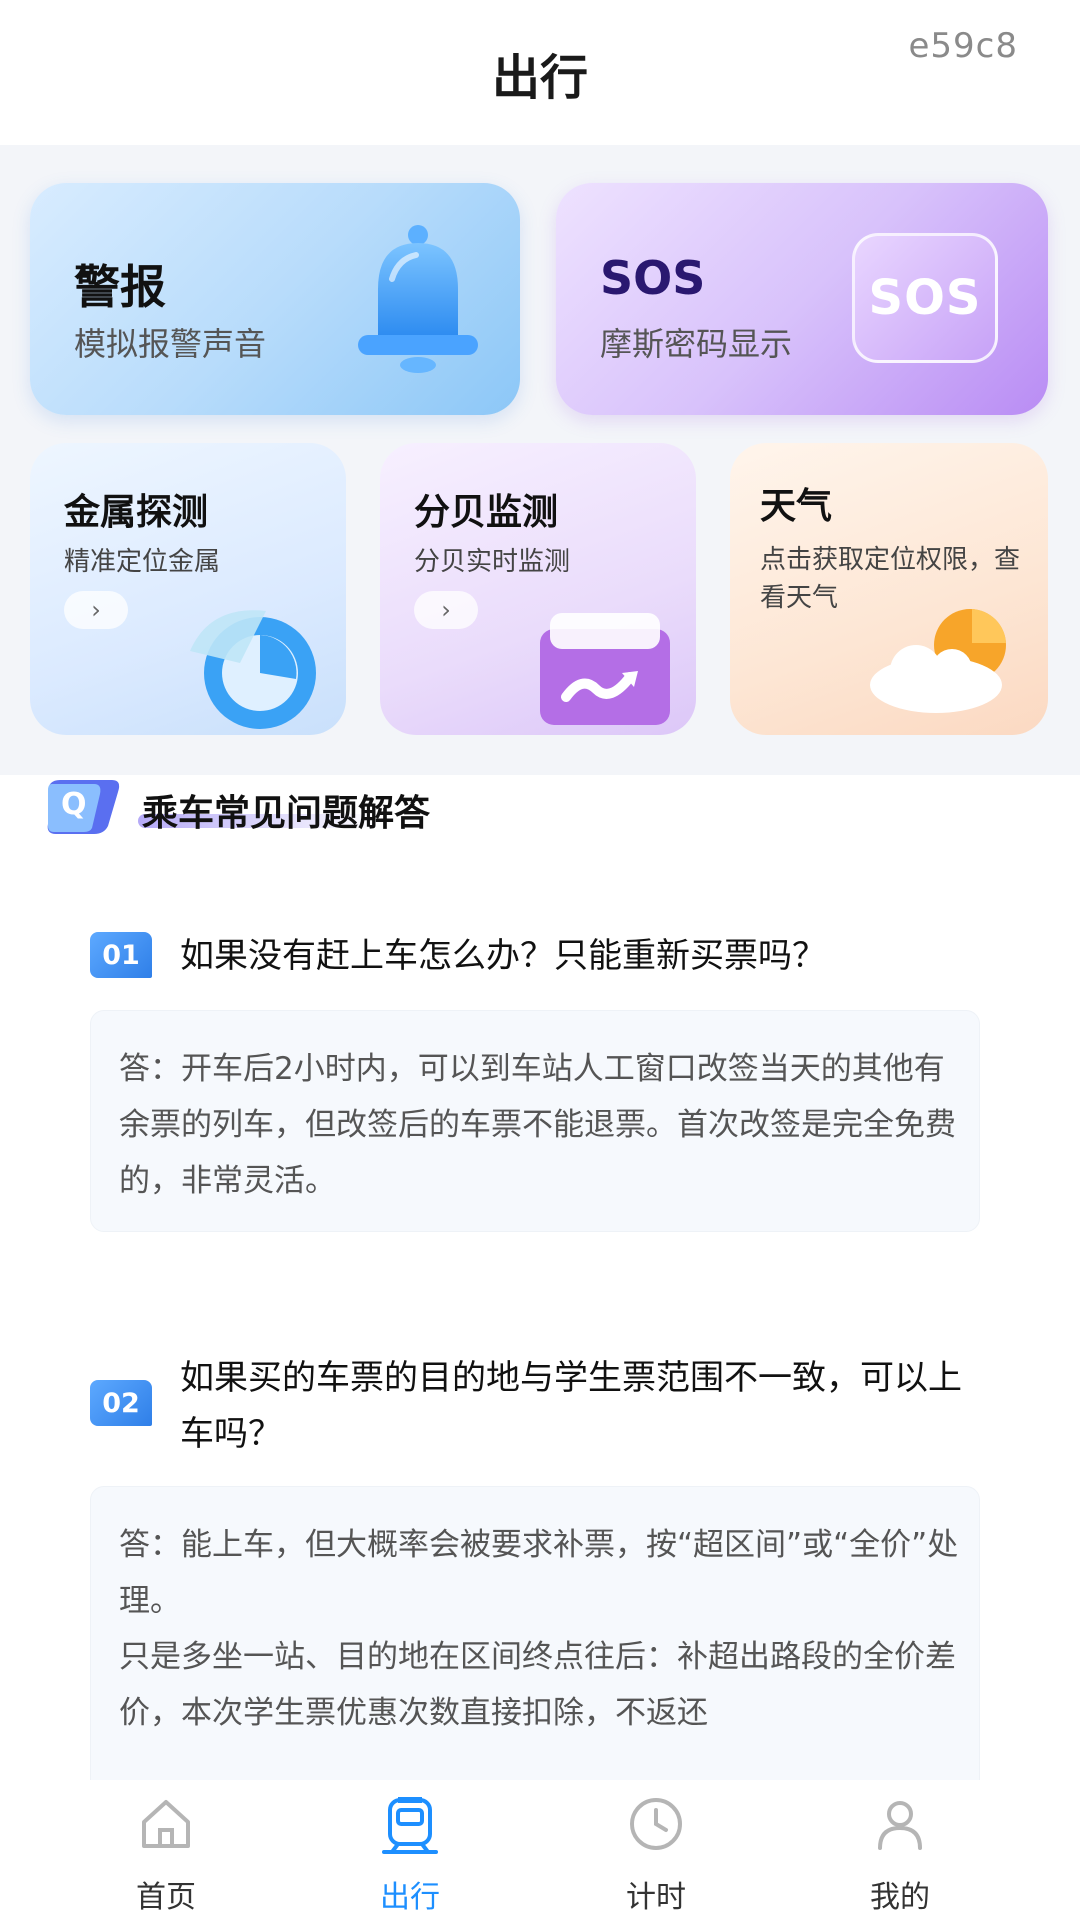 The width and height of the screenshot is (1080, 1920). Describe the element at coordinates (802, 299) in the screenshot. I see `sos-card: SOS 摩斯密码显示 SOS` at that location.